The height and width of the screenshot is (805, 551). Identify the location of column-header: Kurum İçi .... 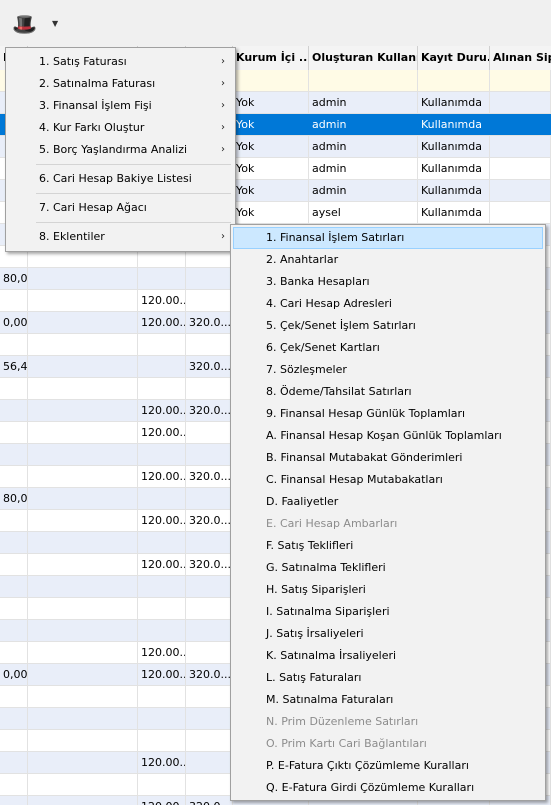
(271, 58).